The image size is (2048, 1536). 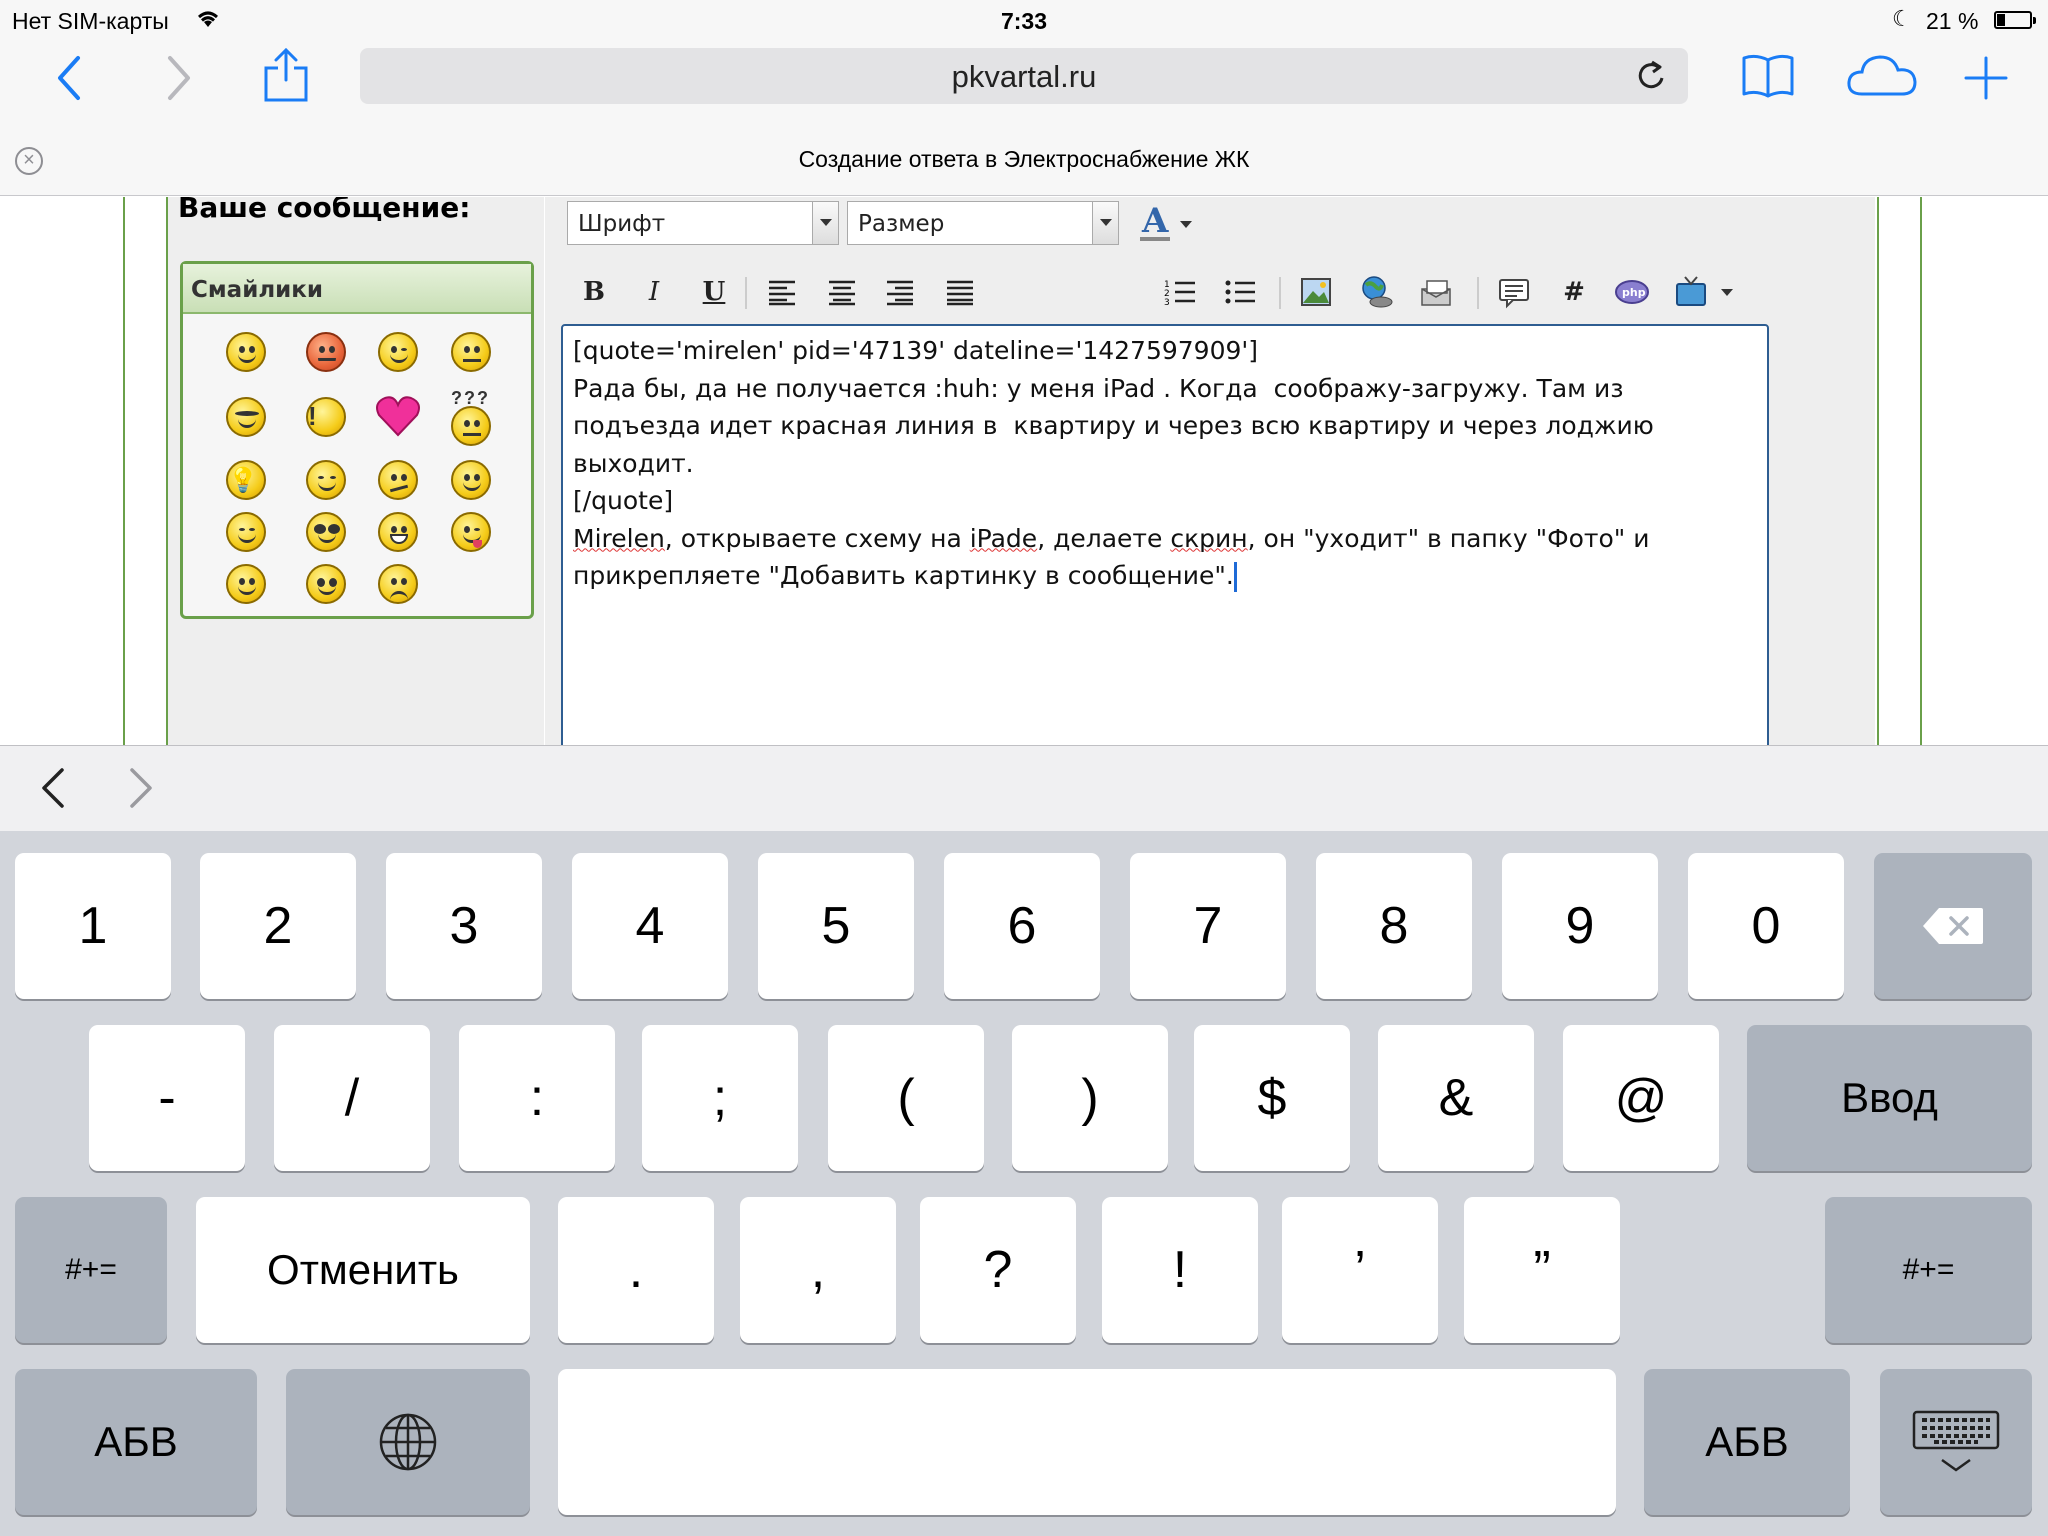 What do you see at coordinates (246, 480) in the screenshot?
I see `idea-smilie-icon: 💡` at bounding box center [246, 480].